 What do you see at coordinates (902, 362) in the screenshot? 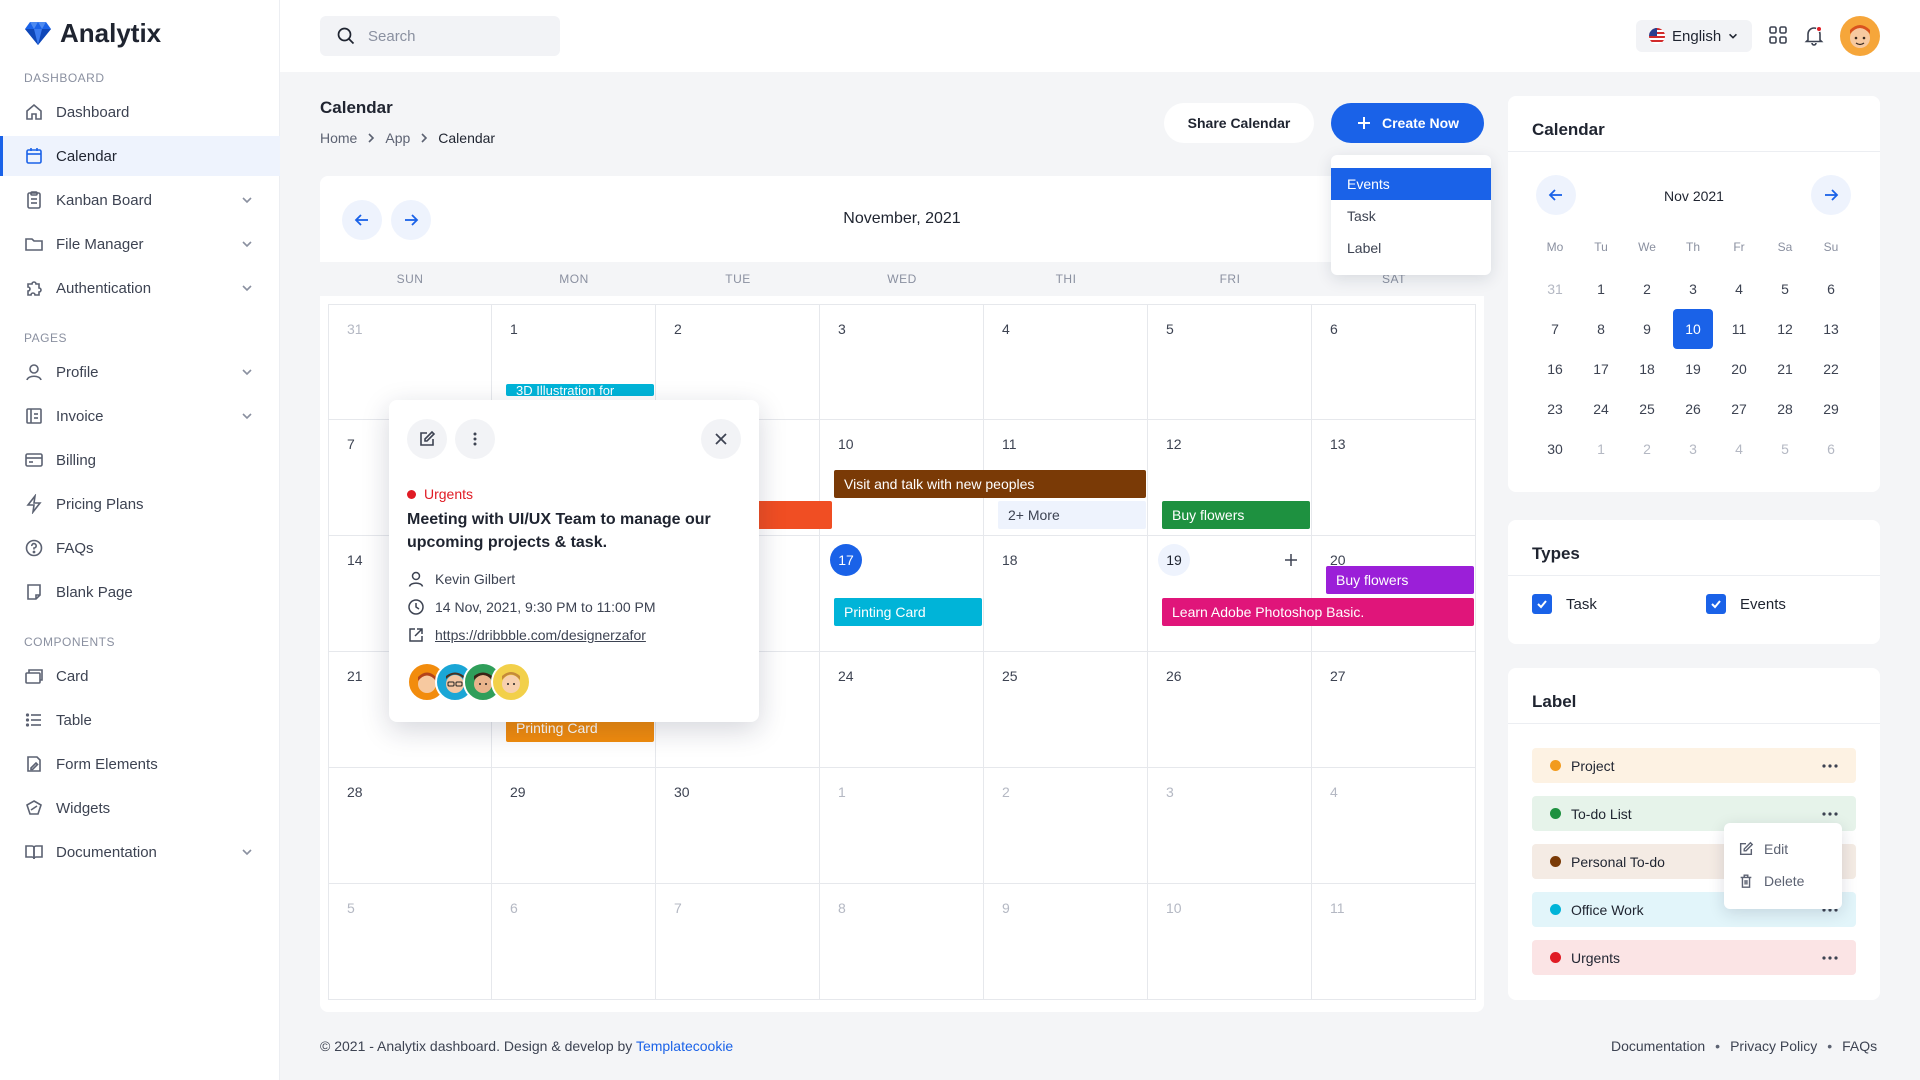
I see `day-cell: 3` at bounding box center [902, 362].